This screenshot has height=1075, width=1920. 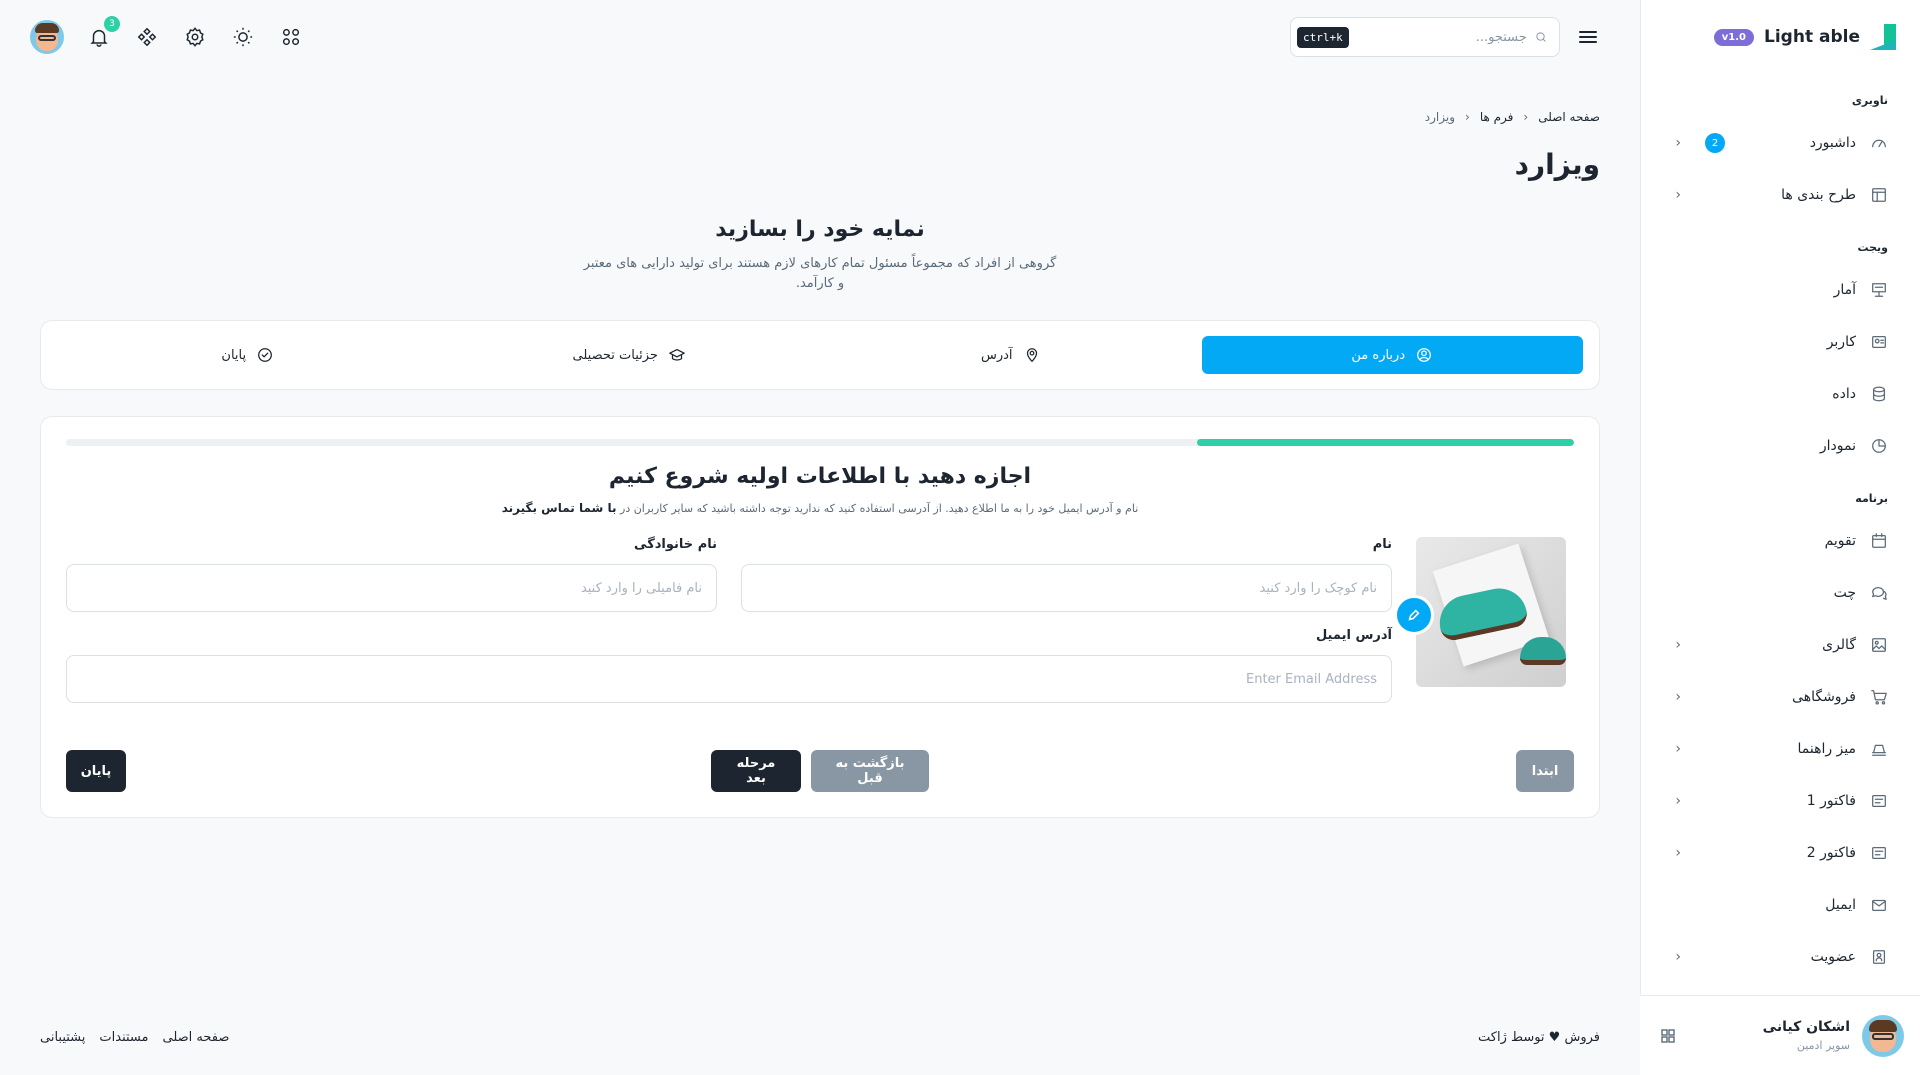 I want to click on cart-icon, so click(x=1879, y=697).